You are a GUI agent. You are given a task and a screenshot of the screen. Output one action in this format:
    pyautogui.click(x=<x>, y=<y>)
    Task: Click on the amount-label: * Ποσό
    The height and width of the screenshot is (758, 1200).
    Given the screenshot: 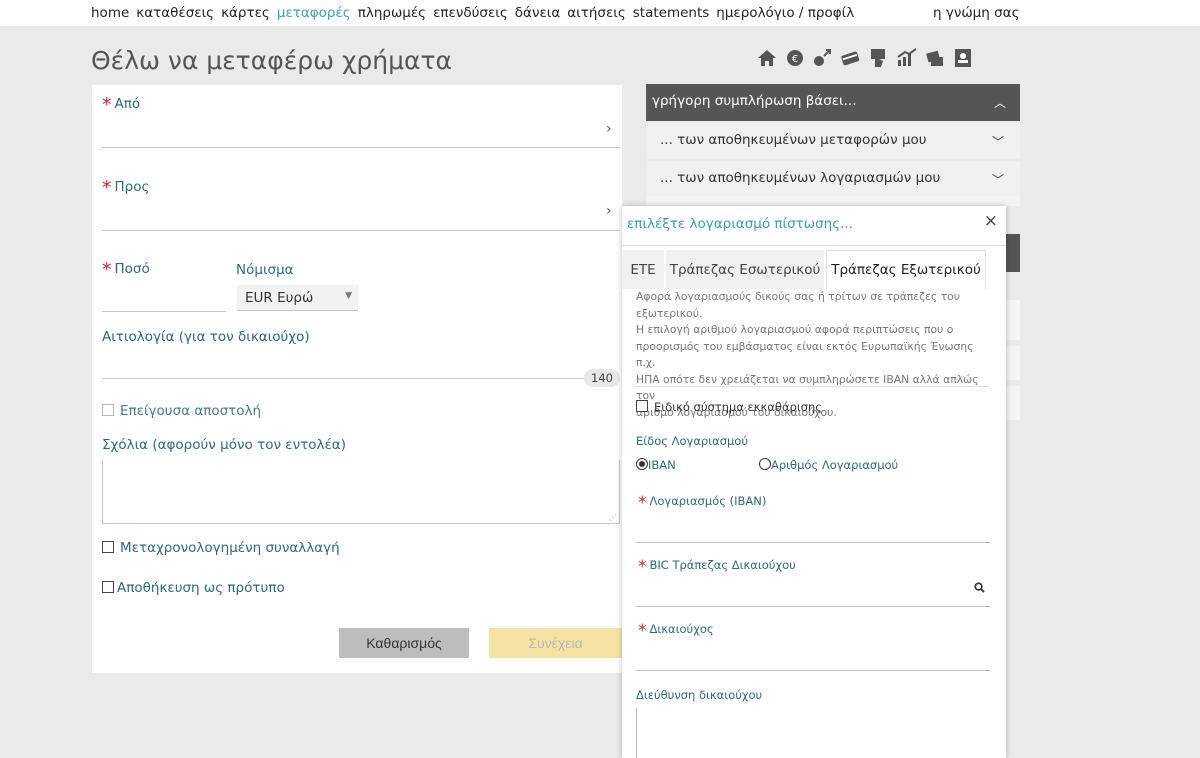 What is the action you would take?
    pyautogui.click(x=126, y=270)
    